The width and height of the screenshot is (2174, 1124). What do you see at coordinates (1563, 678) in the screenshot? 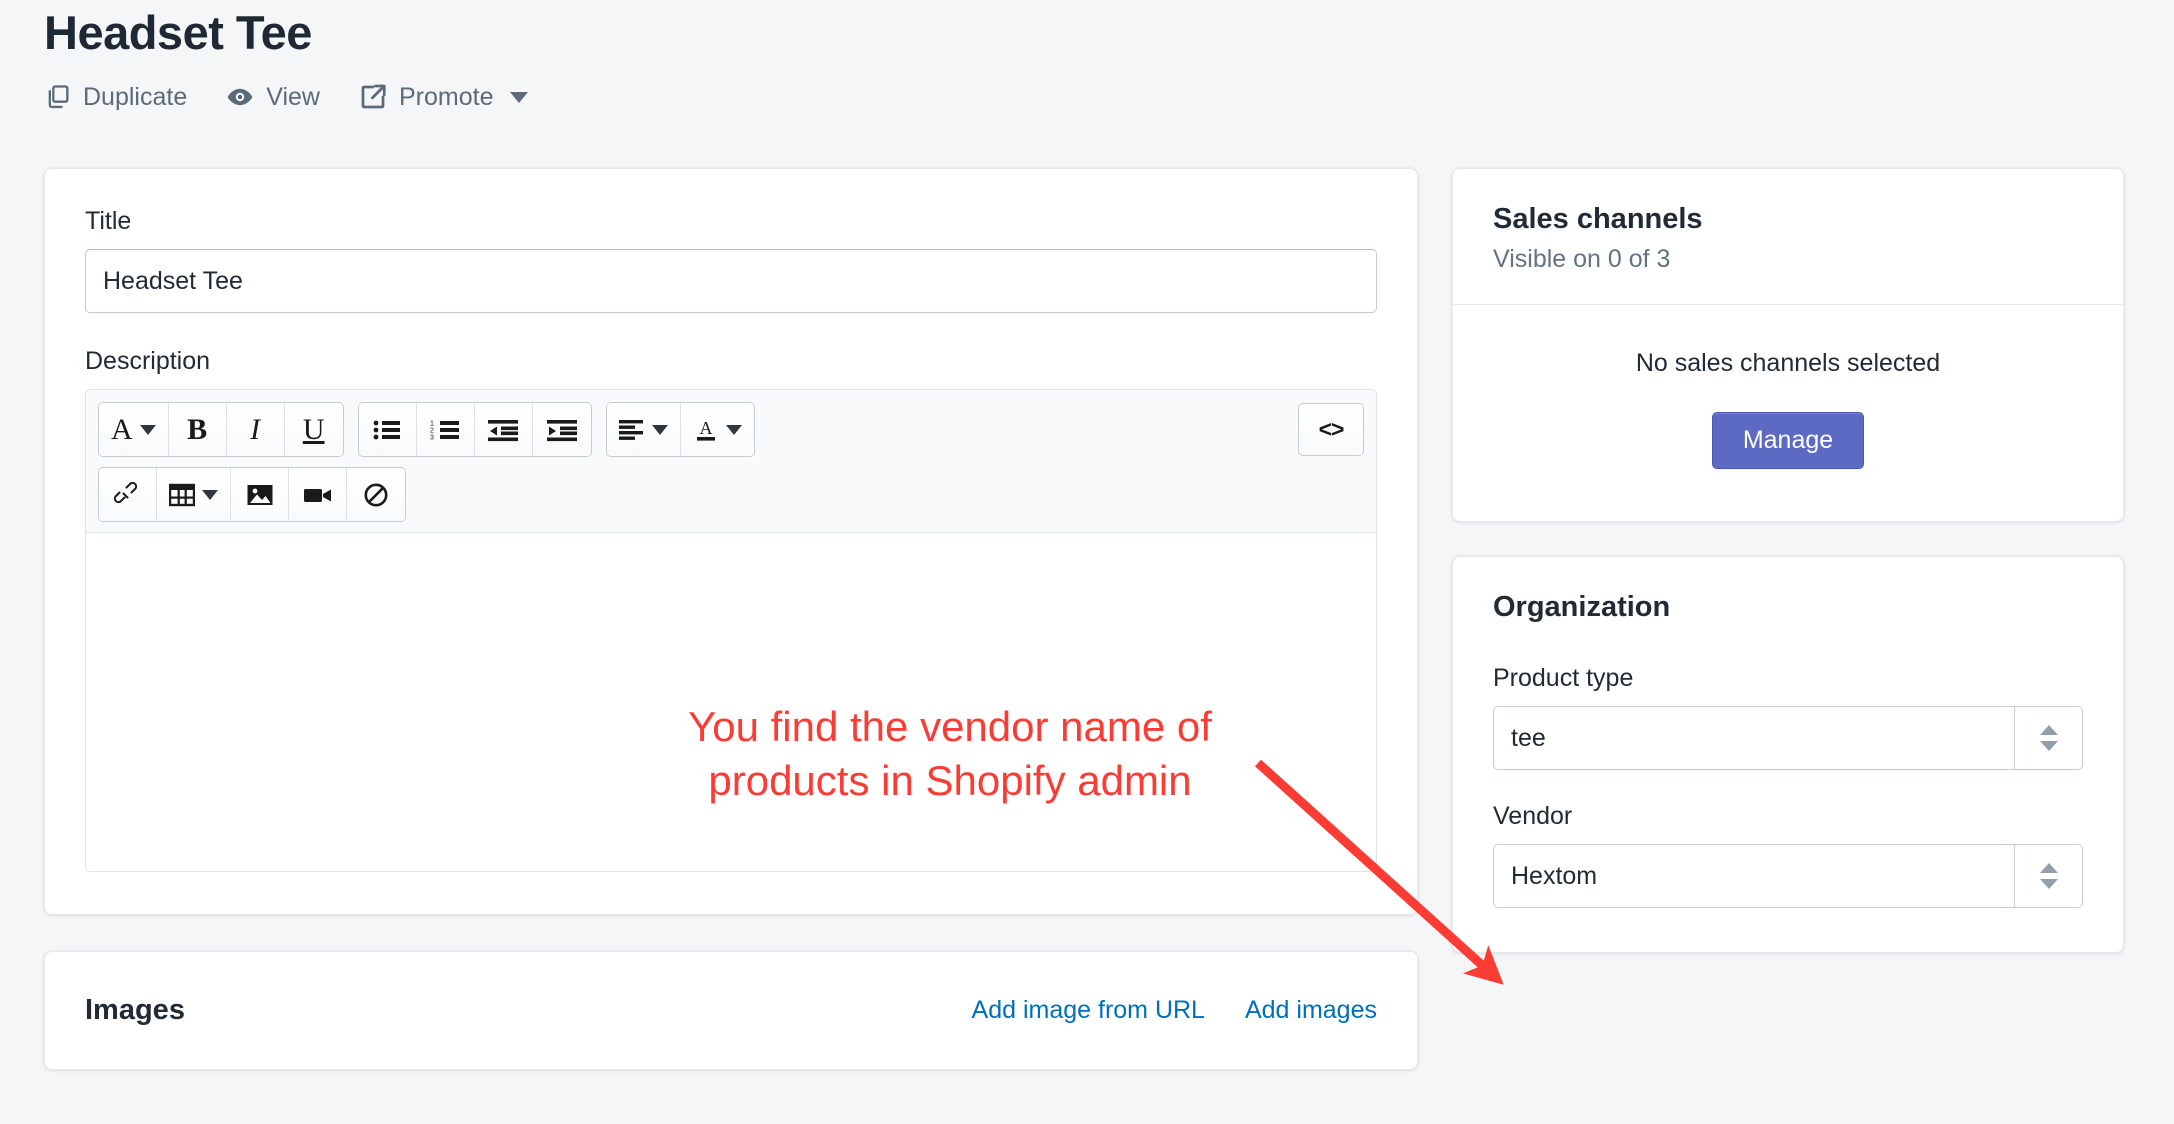
I see `product-type-label: Product type` at bounding box center [1563, 678].